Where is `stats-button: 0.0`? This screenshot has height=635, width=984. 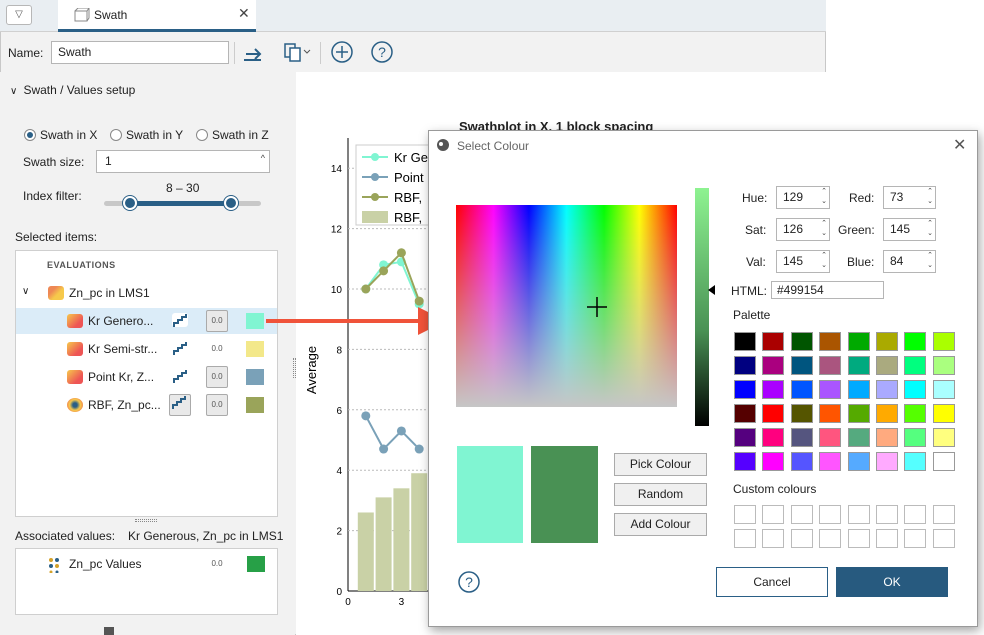 stats-button: 0.0 is located at coordinates (217, 321).